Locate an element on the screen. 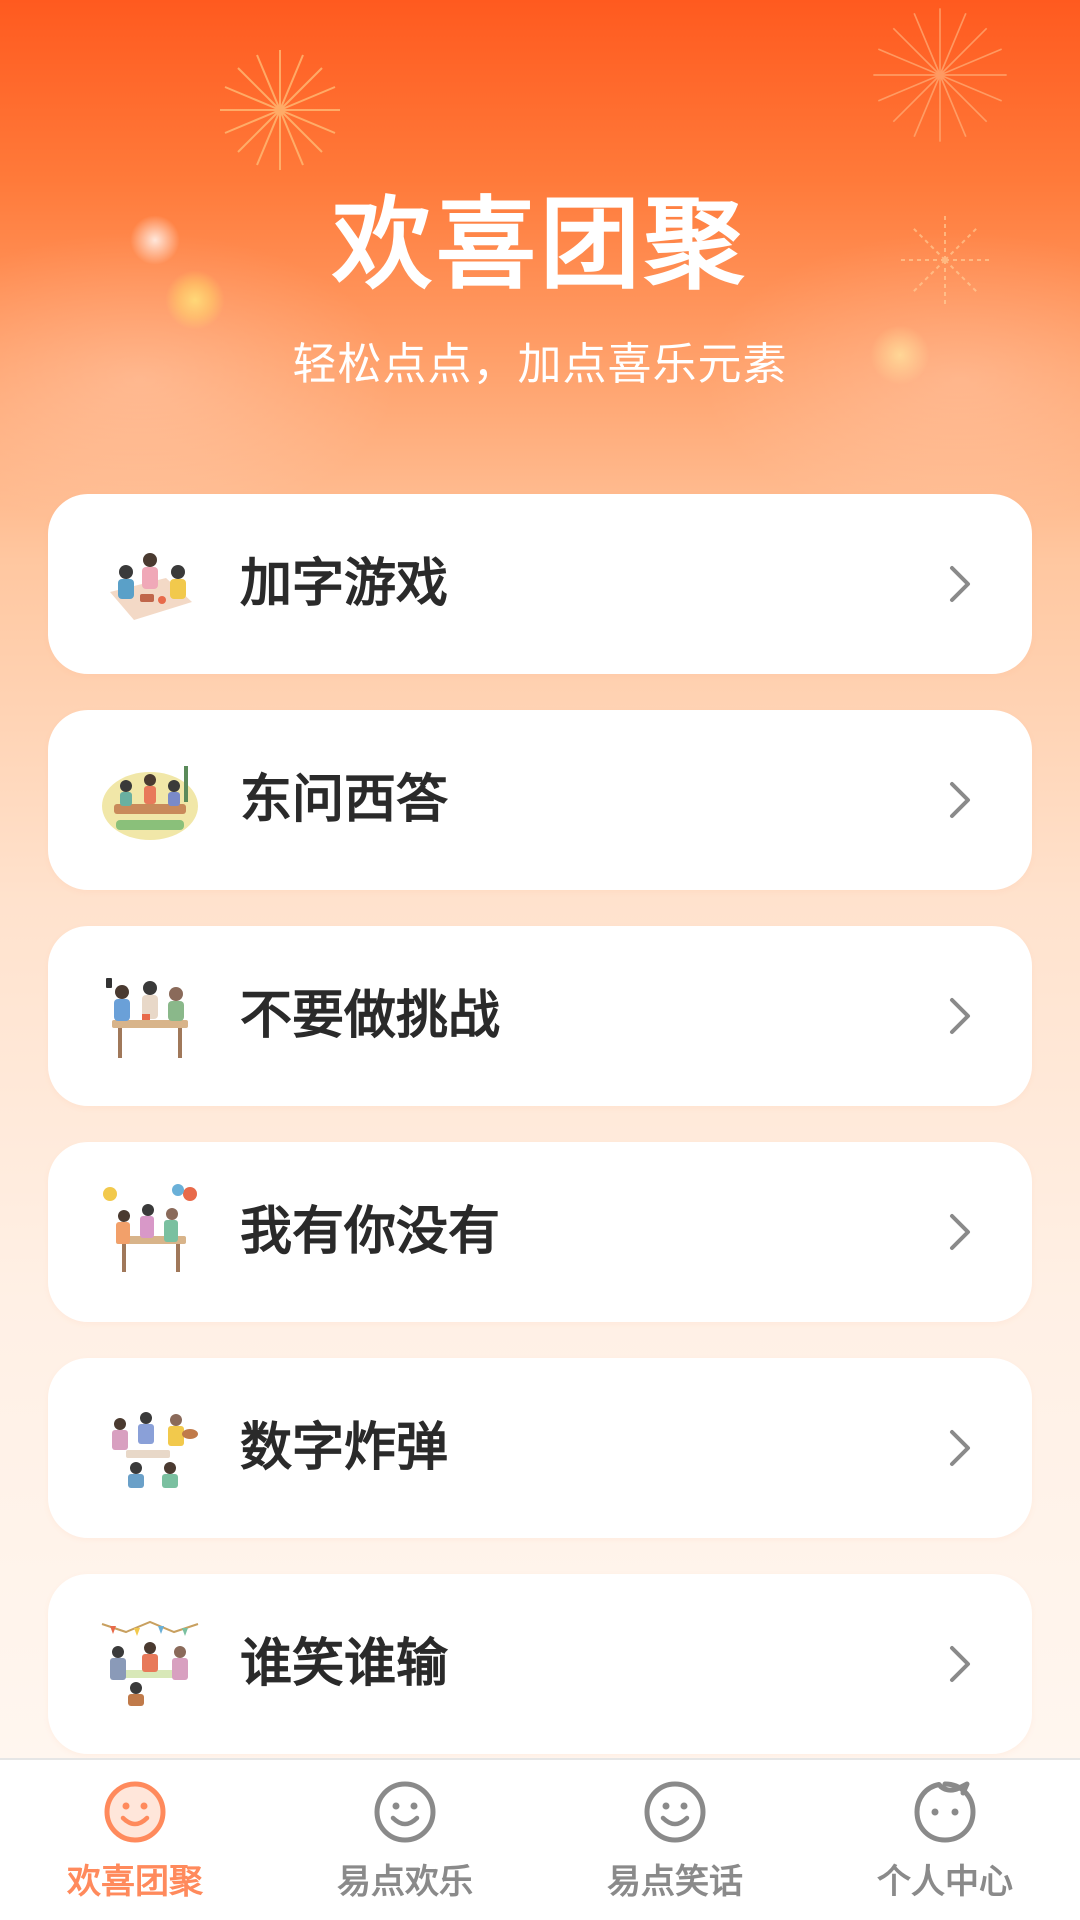  family-picnic-illustration is located at coordinates (151, 586).